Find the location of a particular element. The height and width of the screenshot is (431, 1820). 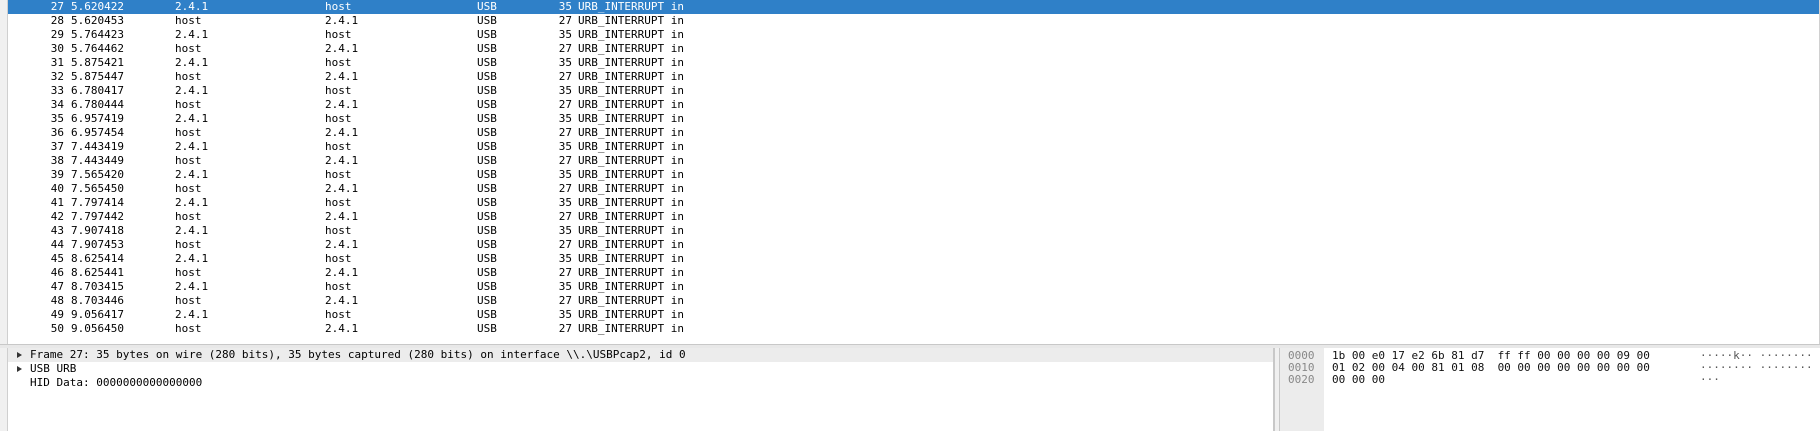

detail-row-hid-data: HID Data: 0000000000000000 is located at coordinates (640, 383).